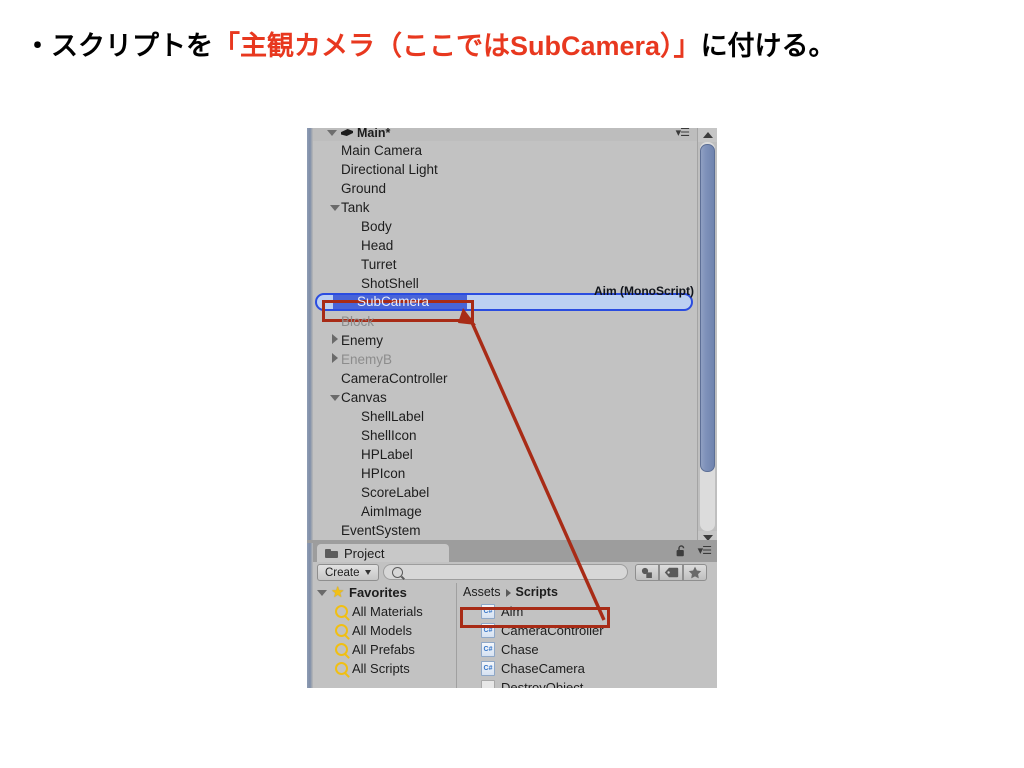 This screenshot has height=768, width=1024. Describe the element at coordinates (384, 668) in the screenshot. I see `favorites-item-all-scripts: All Scripts` at that location.